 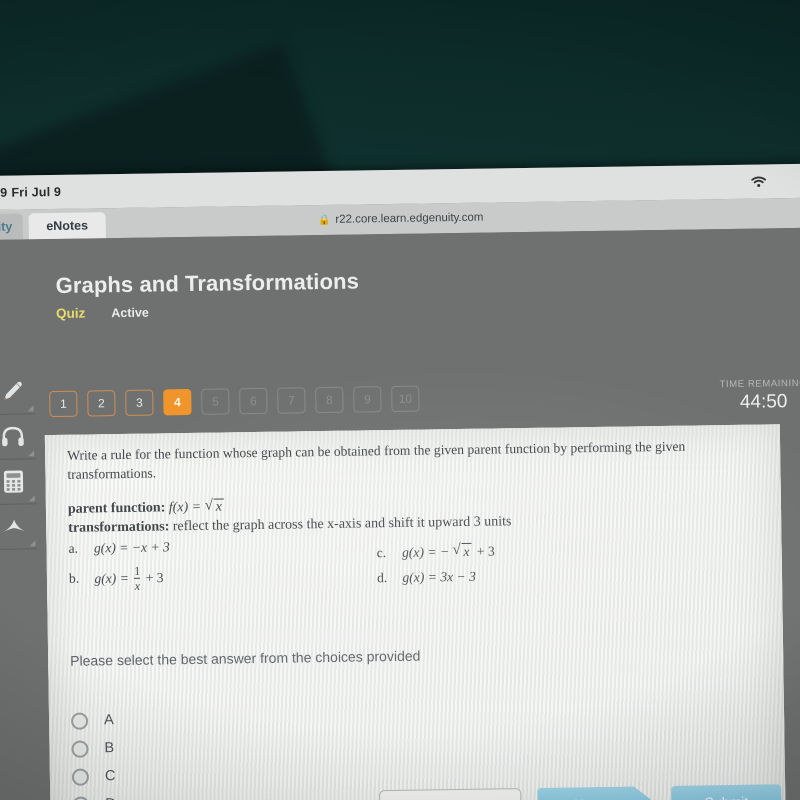 I want to click on assignment-type: Quiz, so click(x=70, y=313).